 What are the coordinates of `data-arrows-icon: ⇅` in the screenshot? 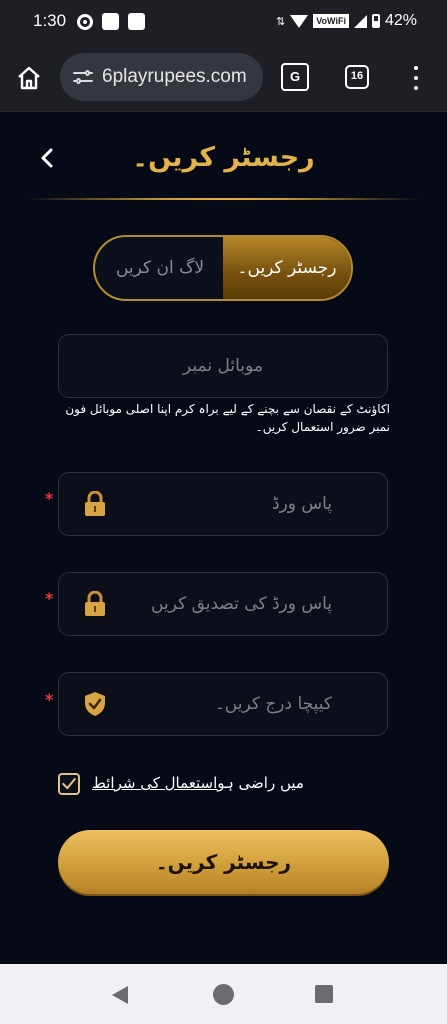 It's located at (281, 21).